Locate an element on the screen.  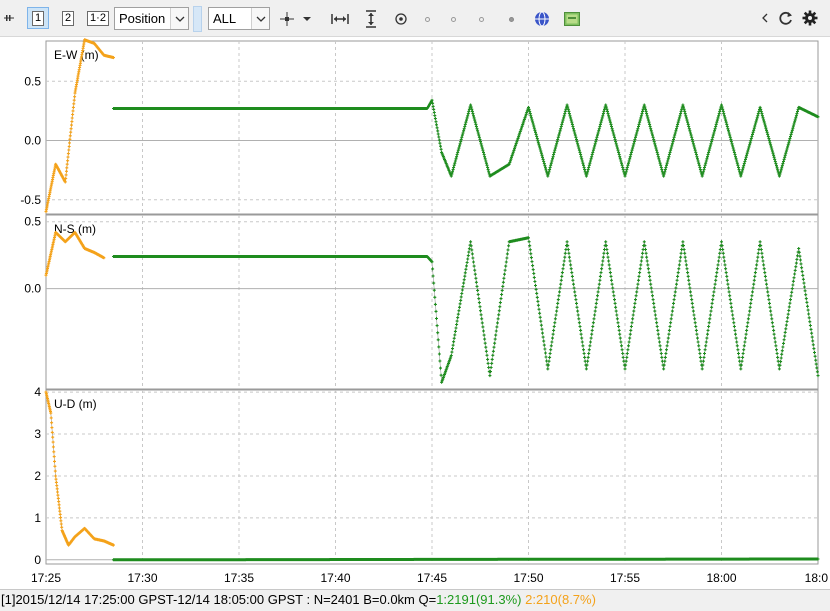
gear-icon is located at coordinates (810, 18).